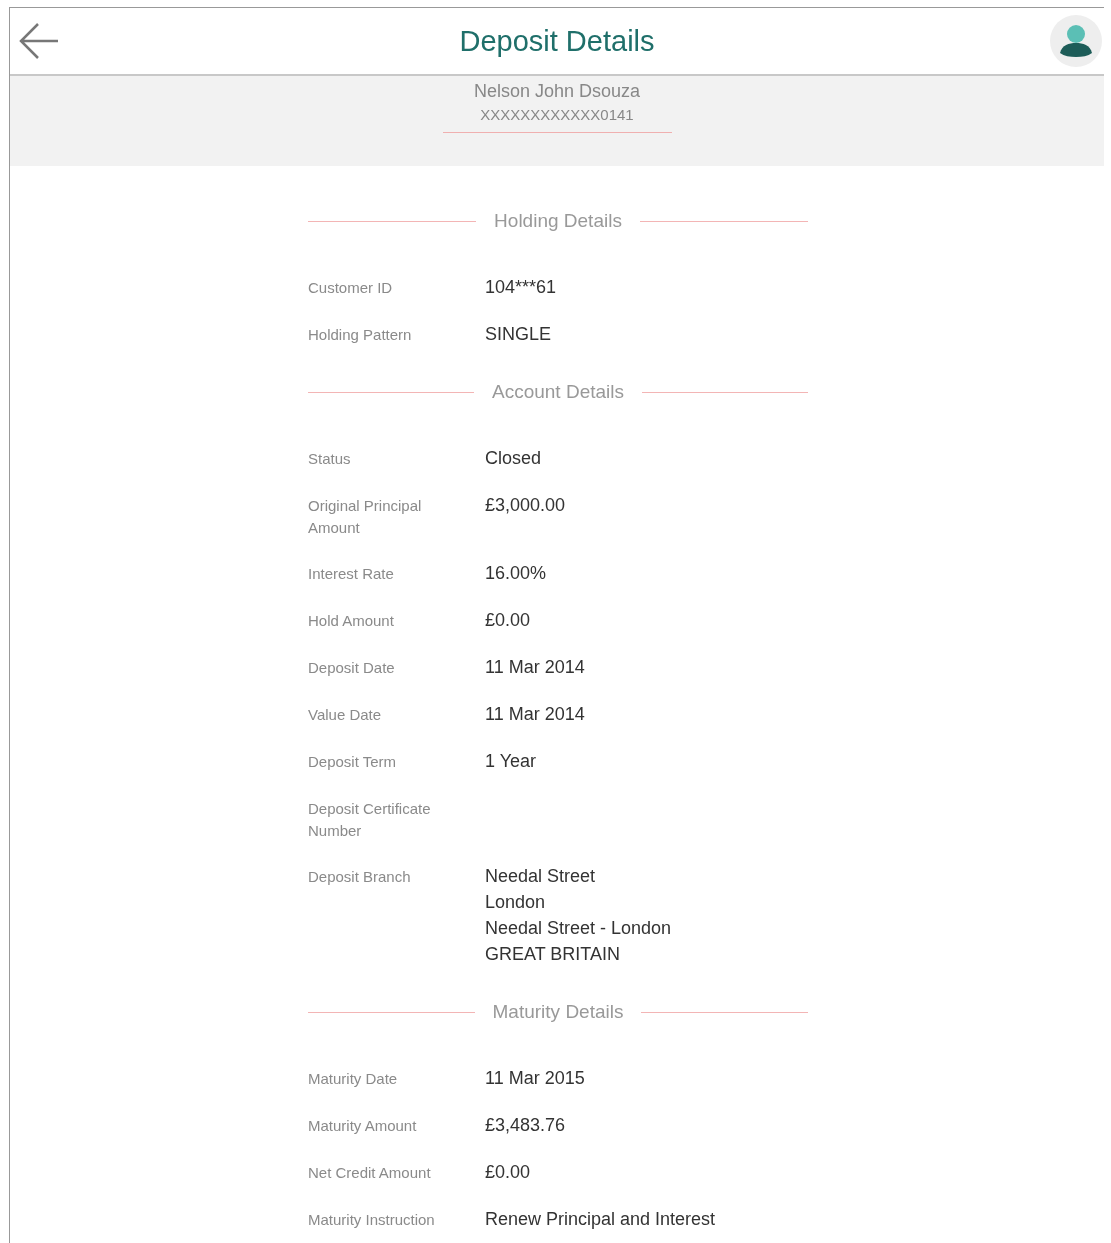 This screenshot has height=1243, width=1111. I want to click on field-label: Maturity Amount, so click(363, 1126).